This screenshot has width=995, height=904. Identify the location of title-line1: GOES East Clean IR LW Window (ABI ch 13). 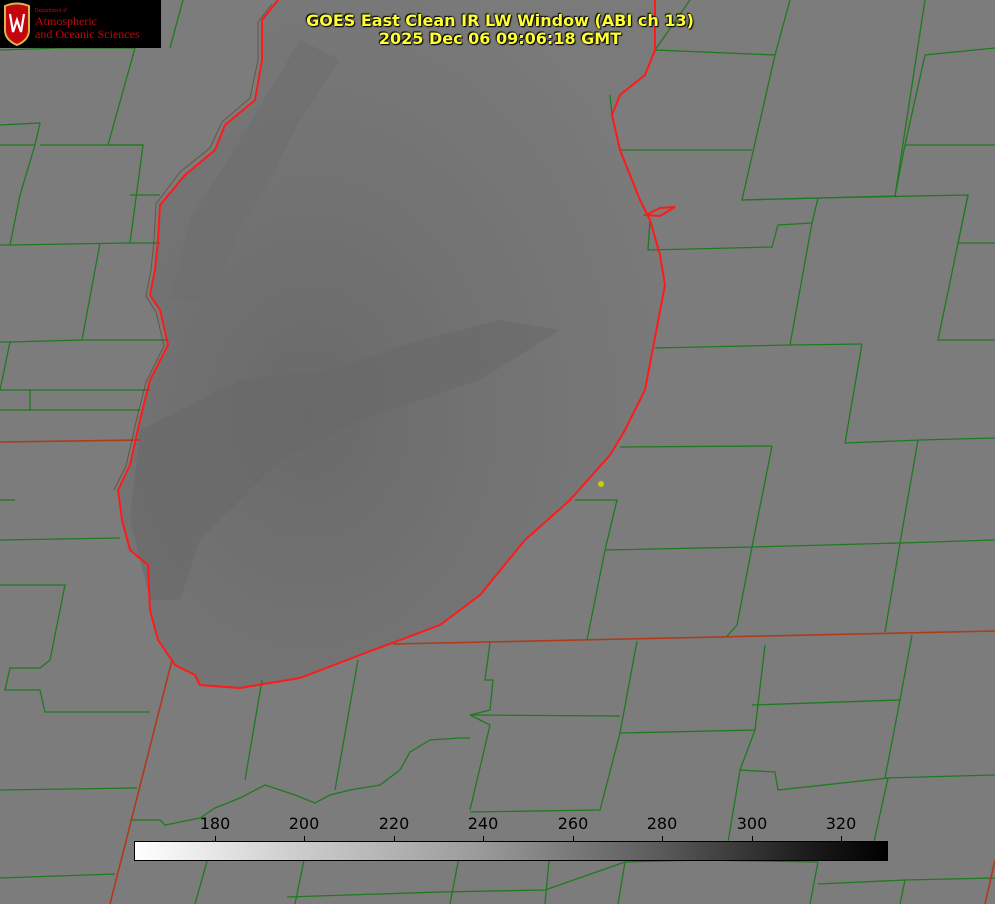
(500, 20).